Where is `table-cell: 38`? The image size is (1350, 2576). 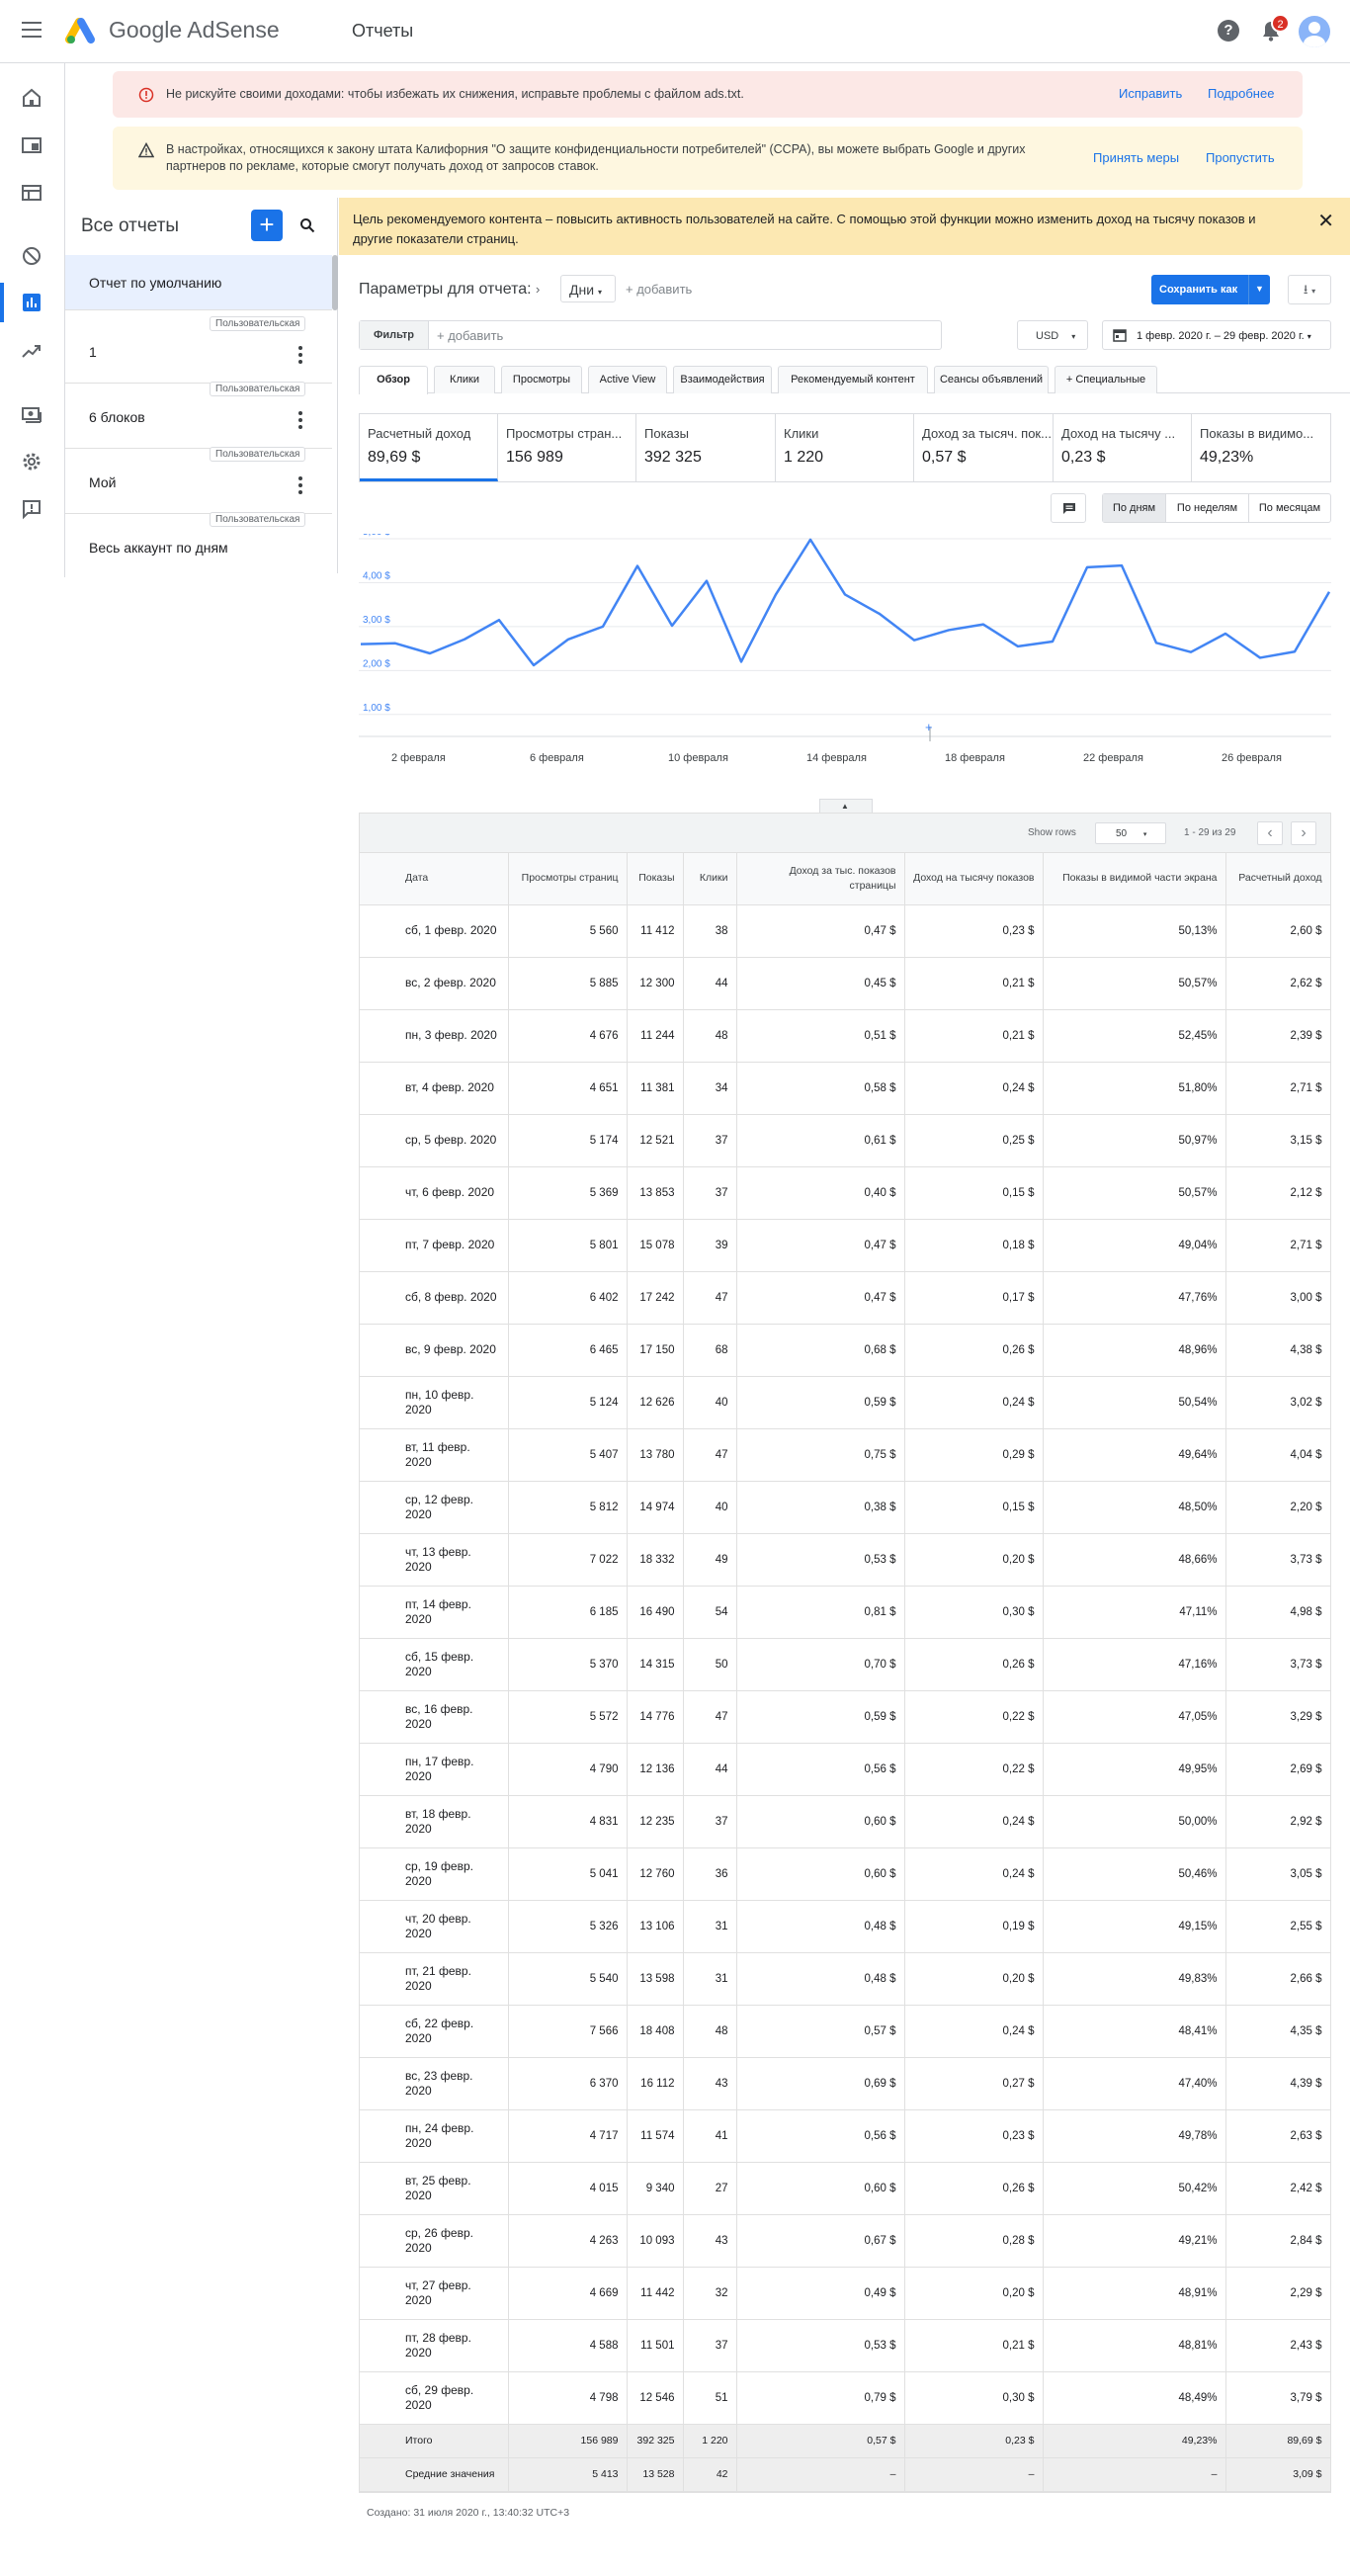 table-cell: 38 is located at coordinates (710, 931).